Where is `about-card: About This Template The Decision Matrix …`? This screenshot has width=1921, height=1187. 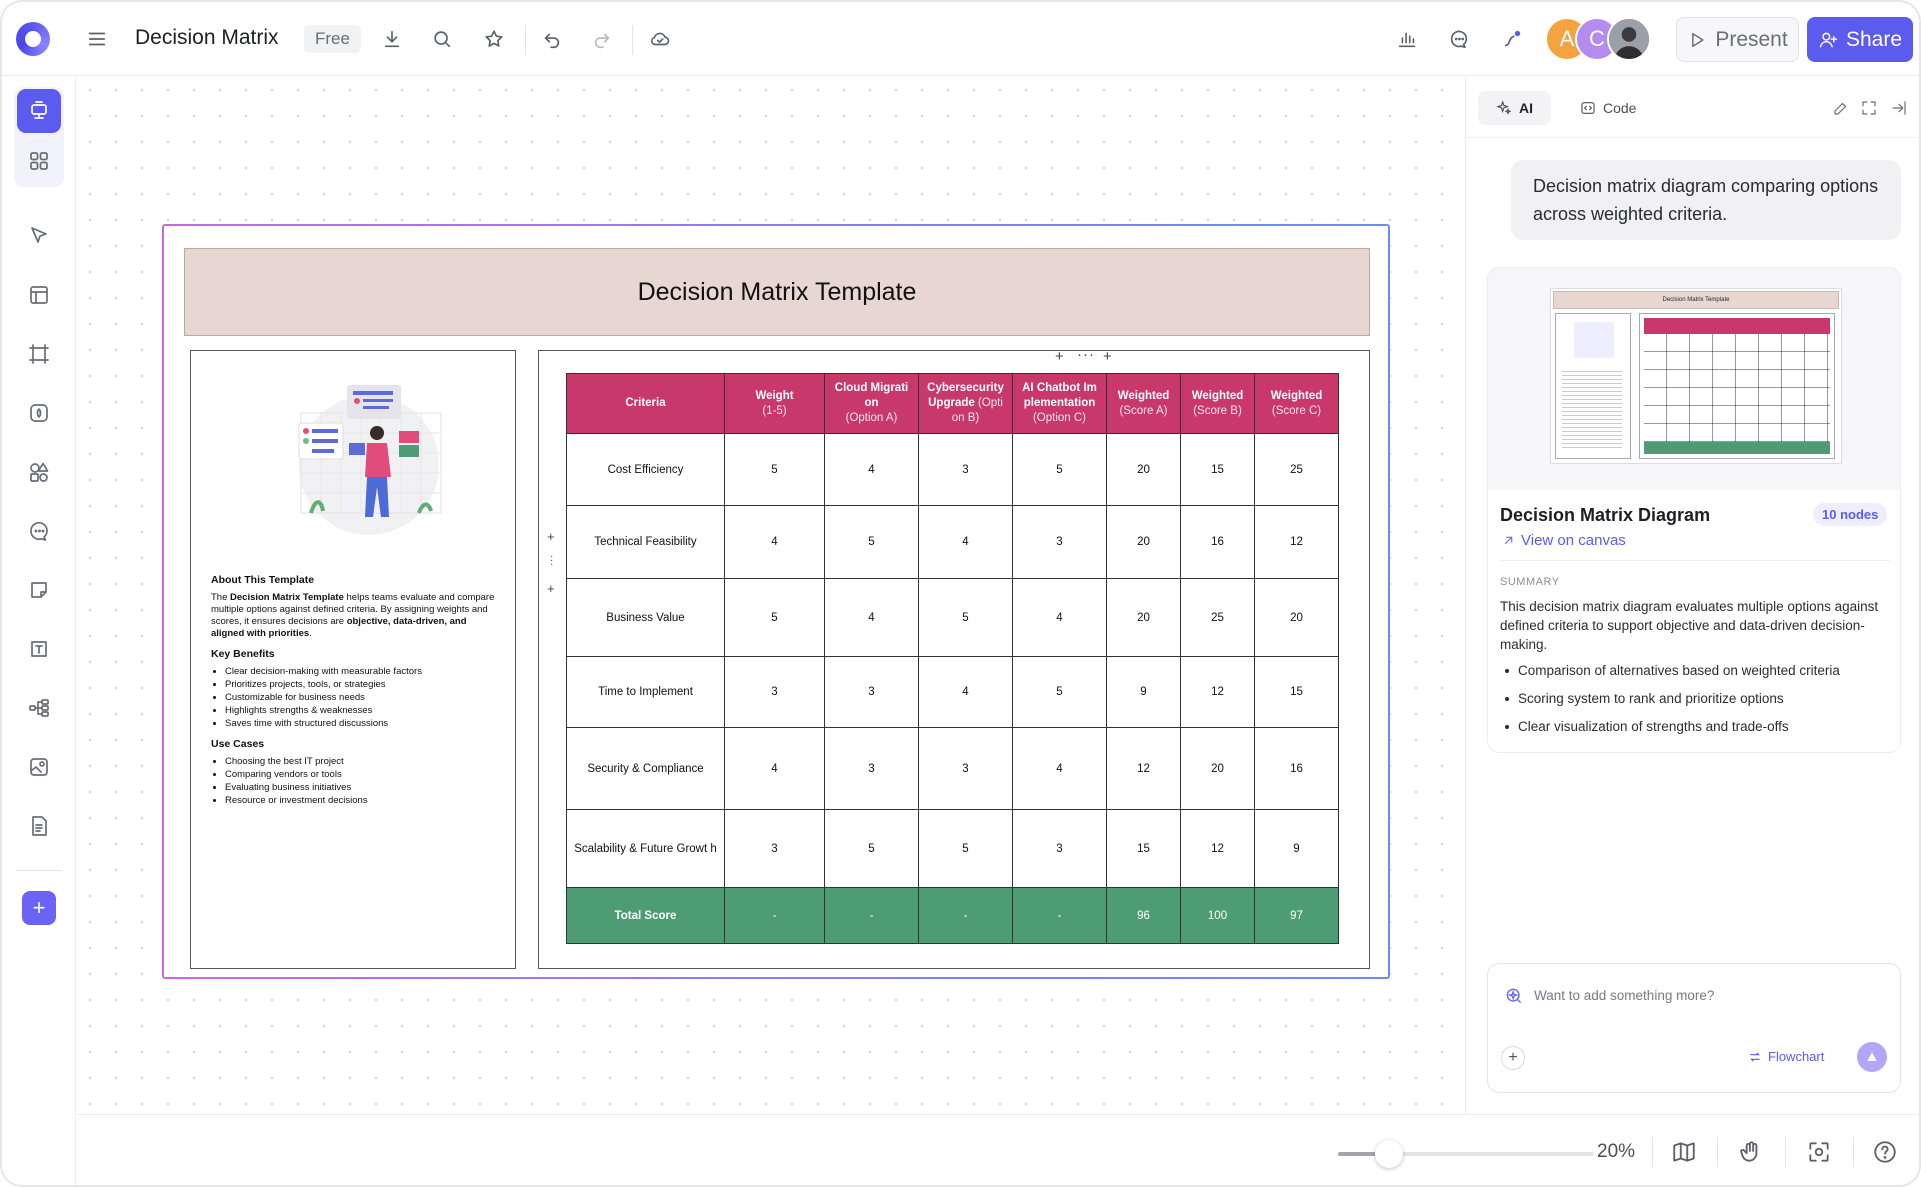
about-card: About This Template The Decision Matrix … is located at coordinates (353, 659).